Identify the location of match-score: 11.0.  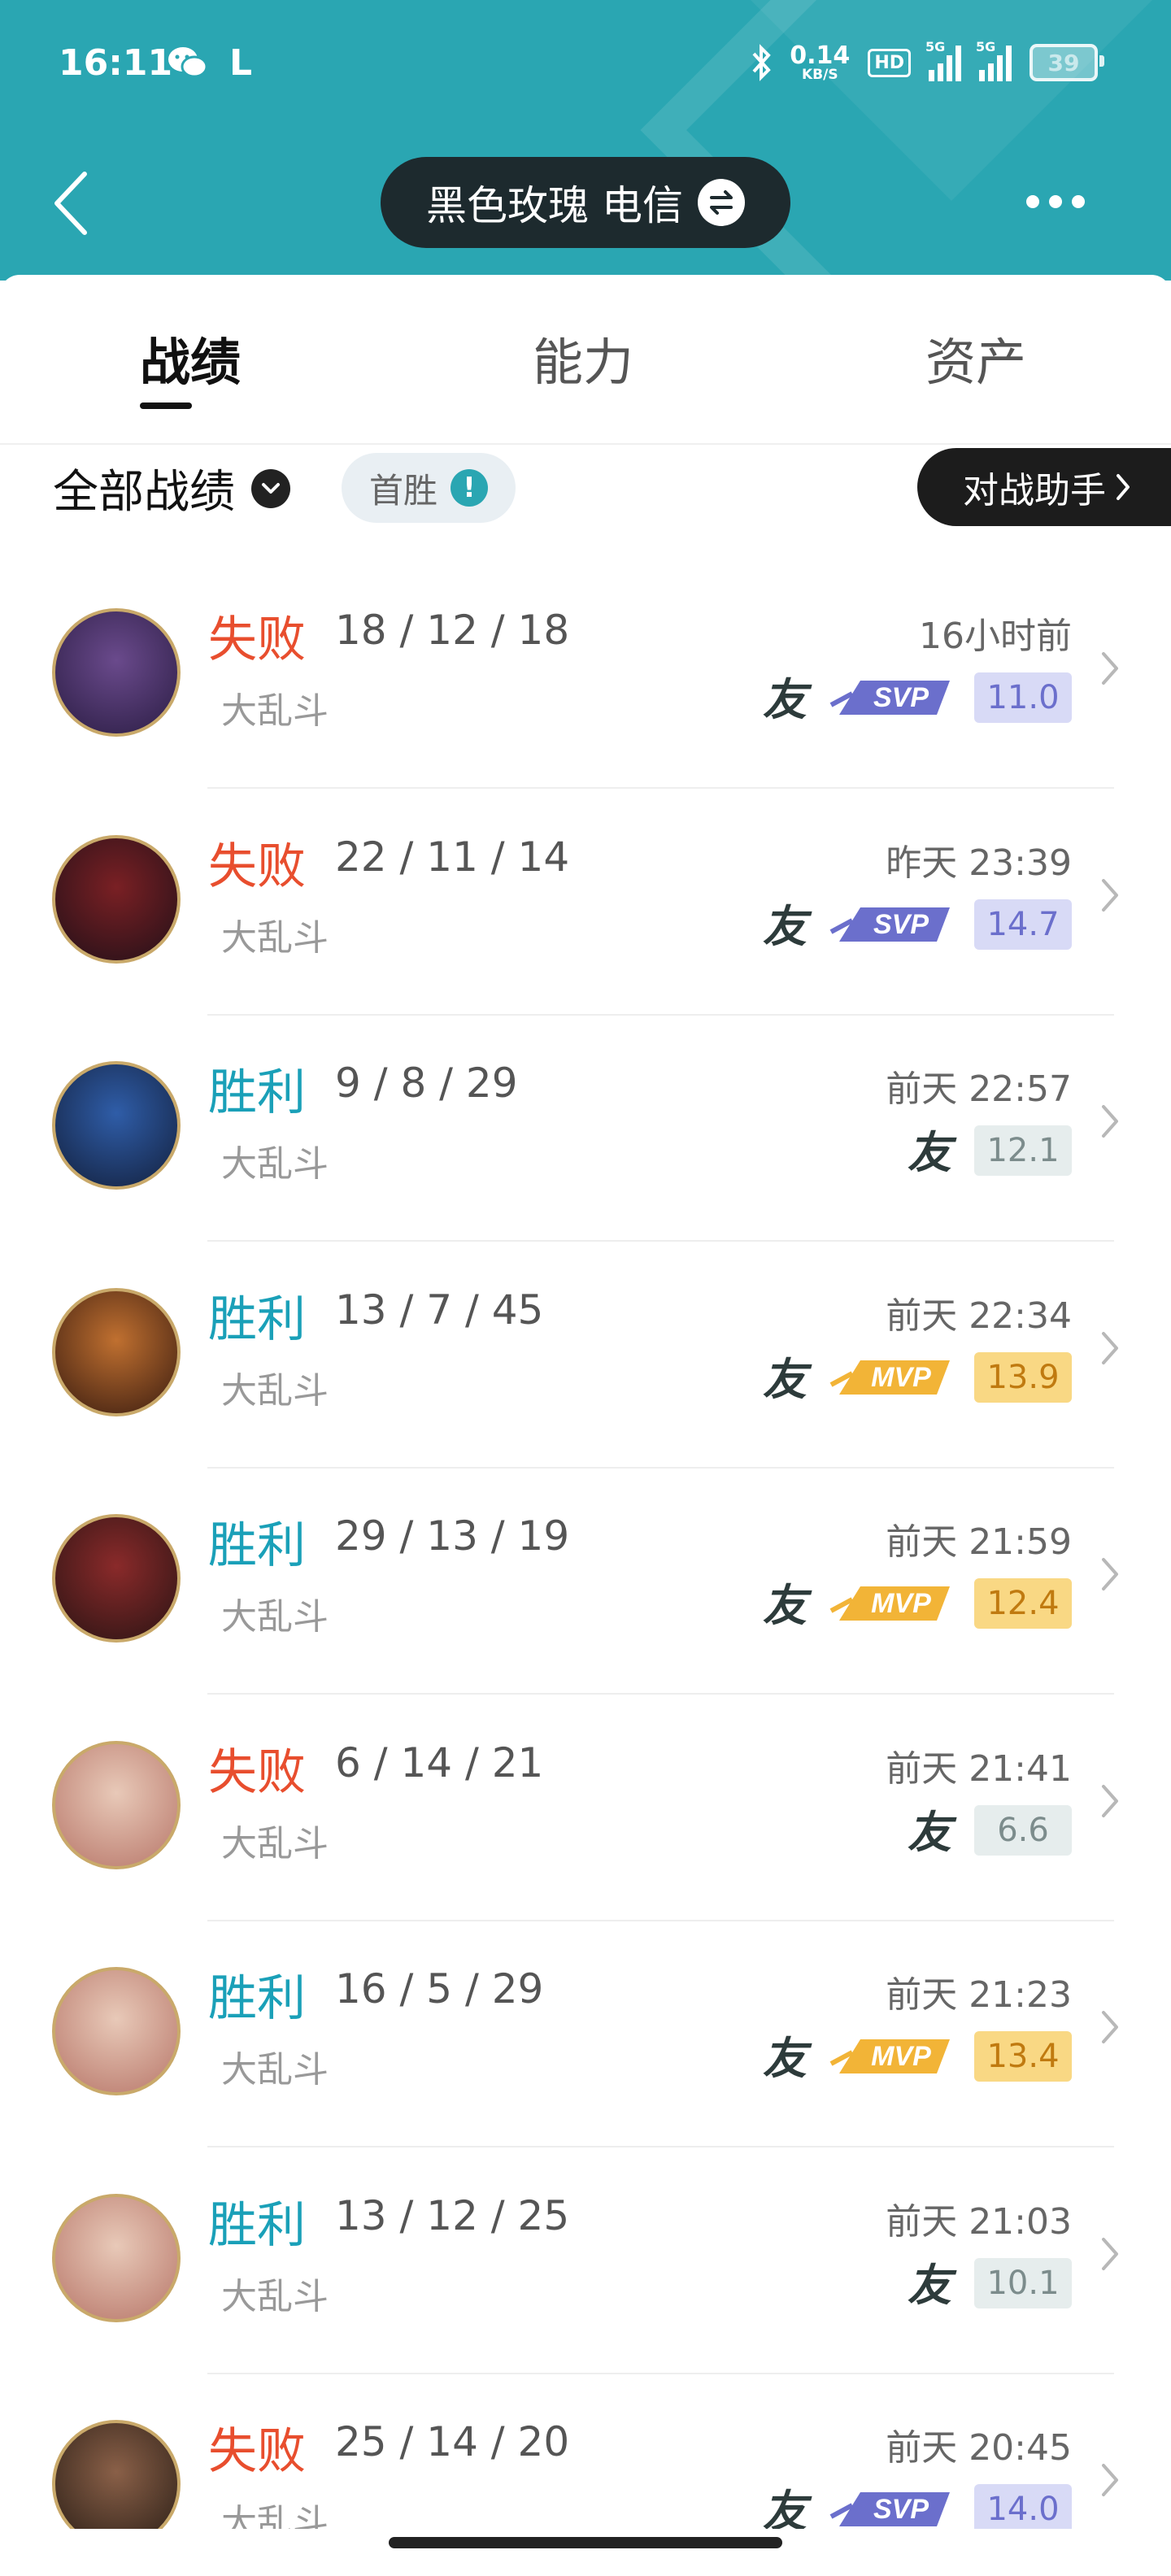
(1023, 698).